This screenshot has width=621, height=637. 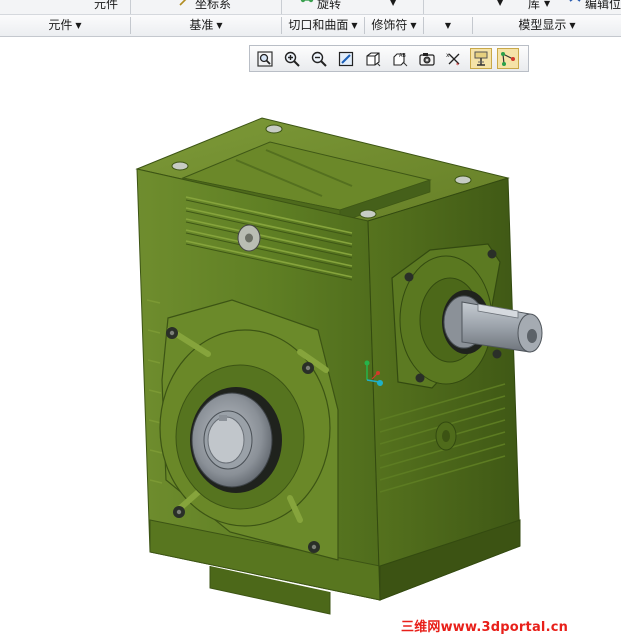 I want to click on saved-orientations-icon: AB, so click(x=400, y=59).